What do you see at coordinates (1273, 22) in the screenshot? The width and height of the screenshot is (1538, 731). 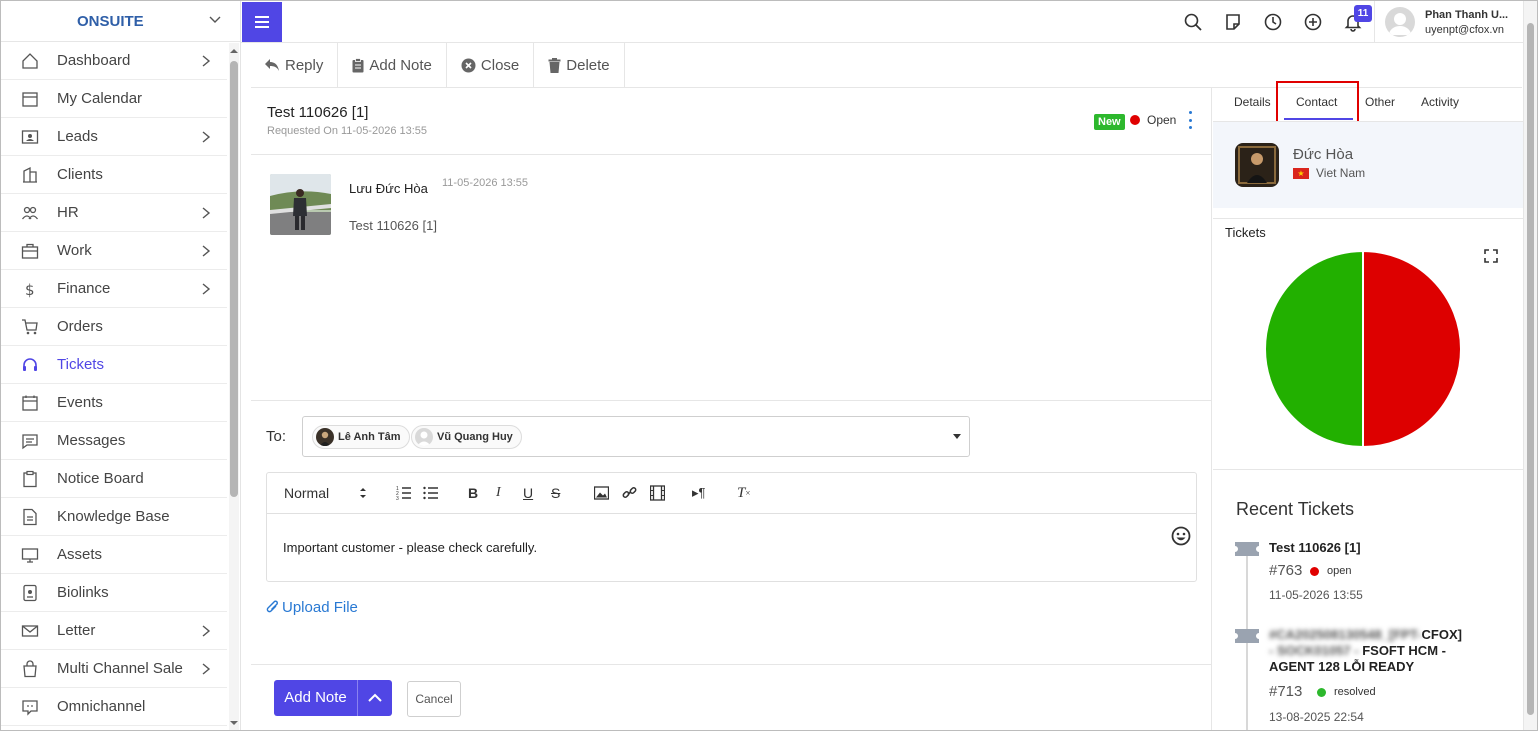 I see `clock-icon` at bounding box center [1273, 22].